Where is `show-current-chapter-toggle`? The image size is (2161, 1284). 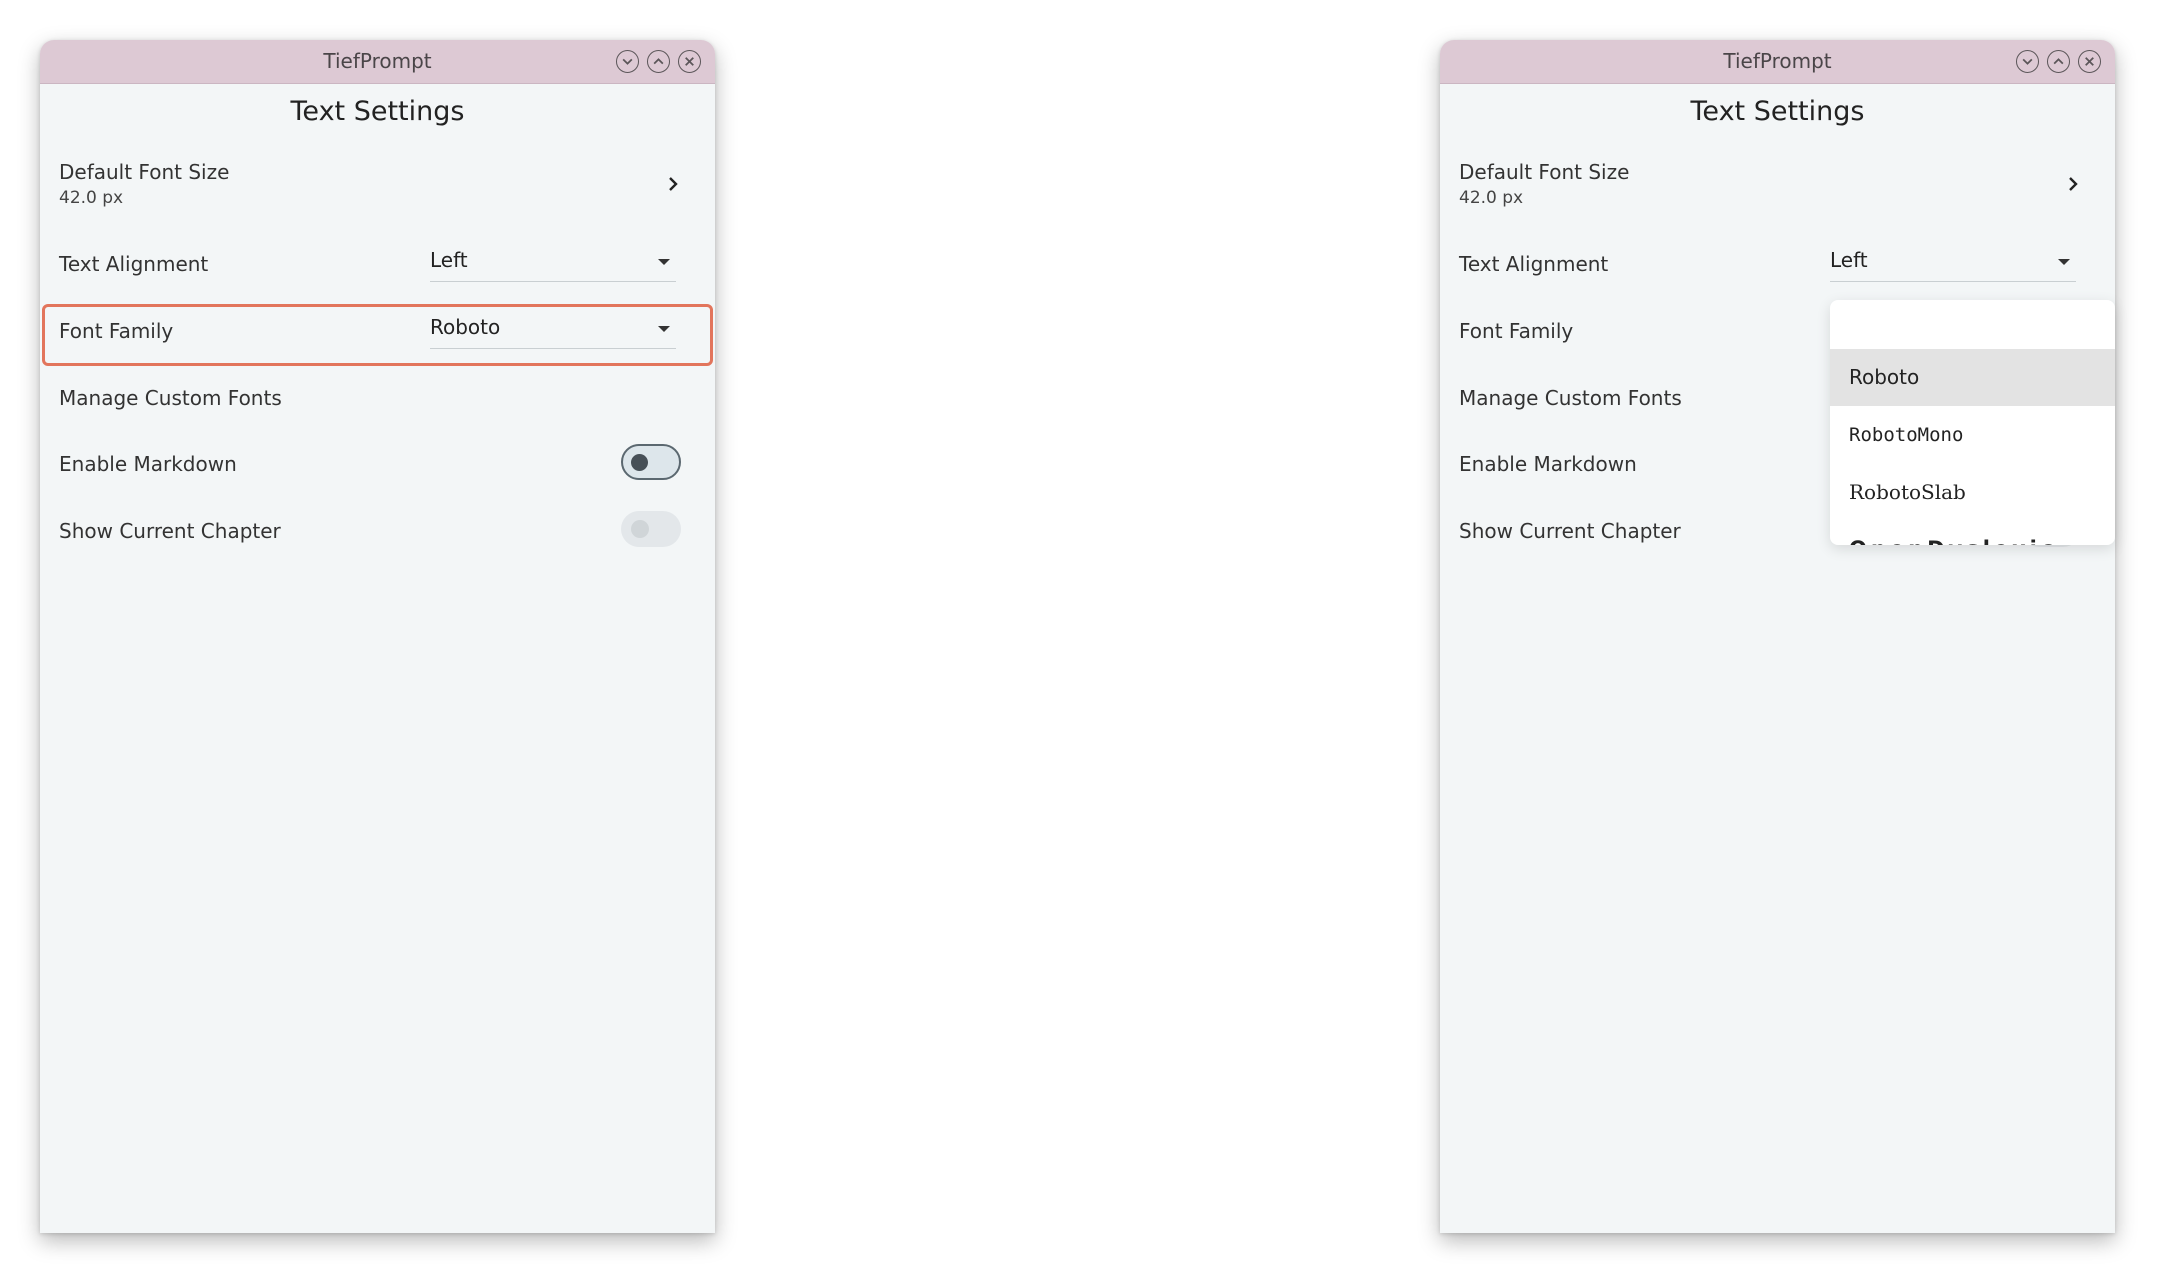 show-current-chapter-toggle is located at coordinates (651, 529).